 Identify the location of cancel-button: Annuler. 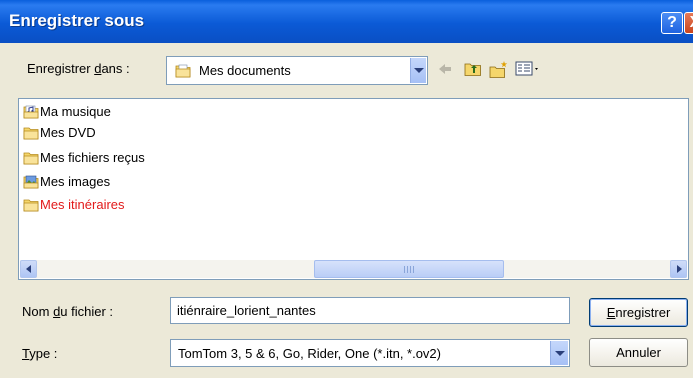
(638, 352).